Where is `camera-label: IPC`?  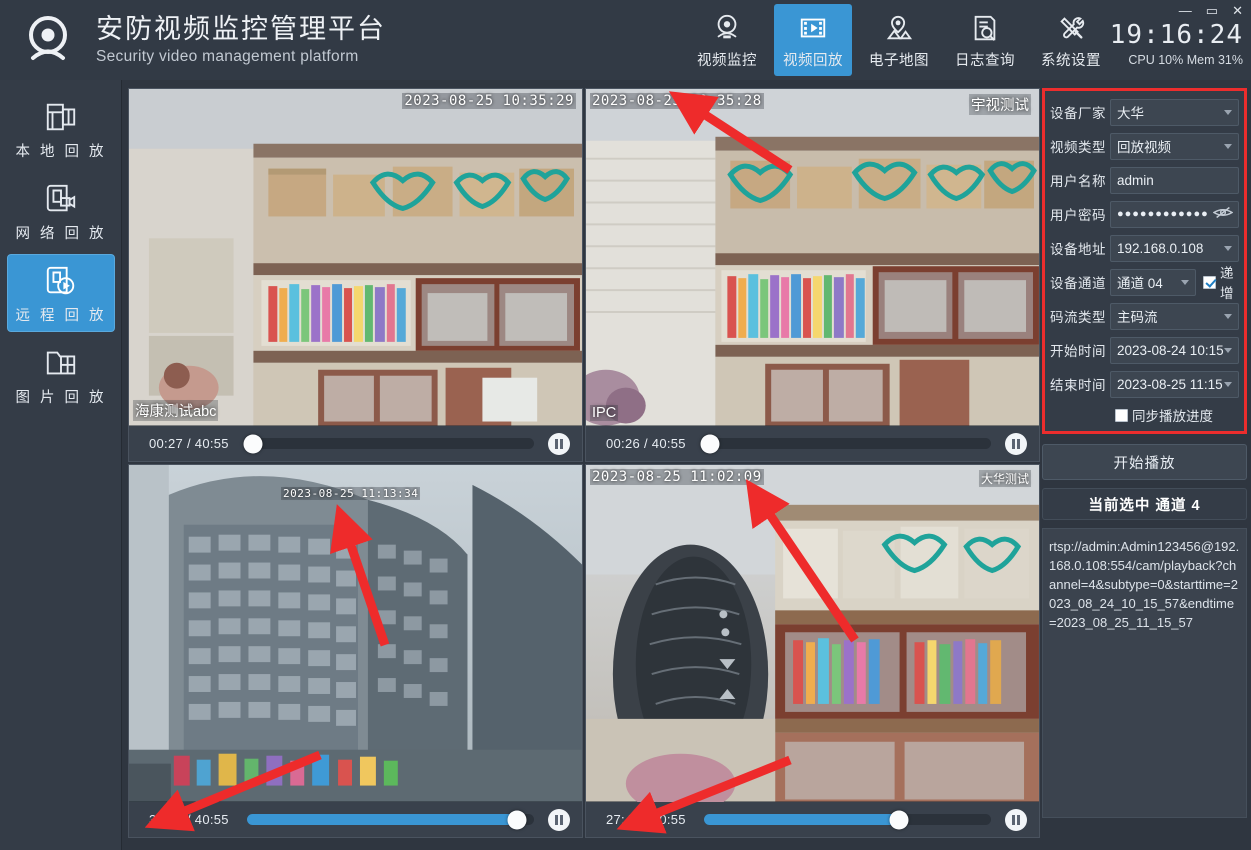 camera-label: IPC is located at coordinates (604, 413).